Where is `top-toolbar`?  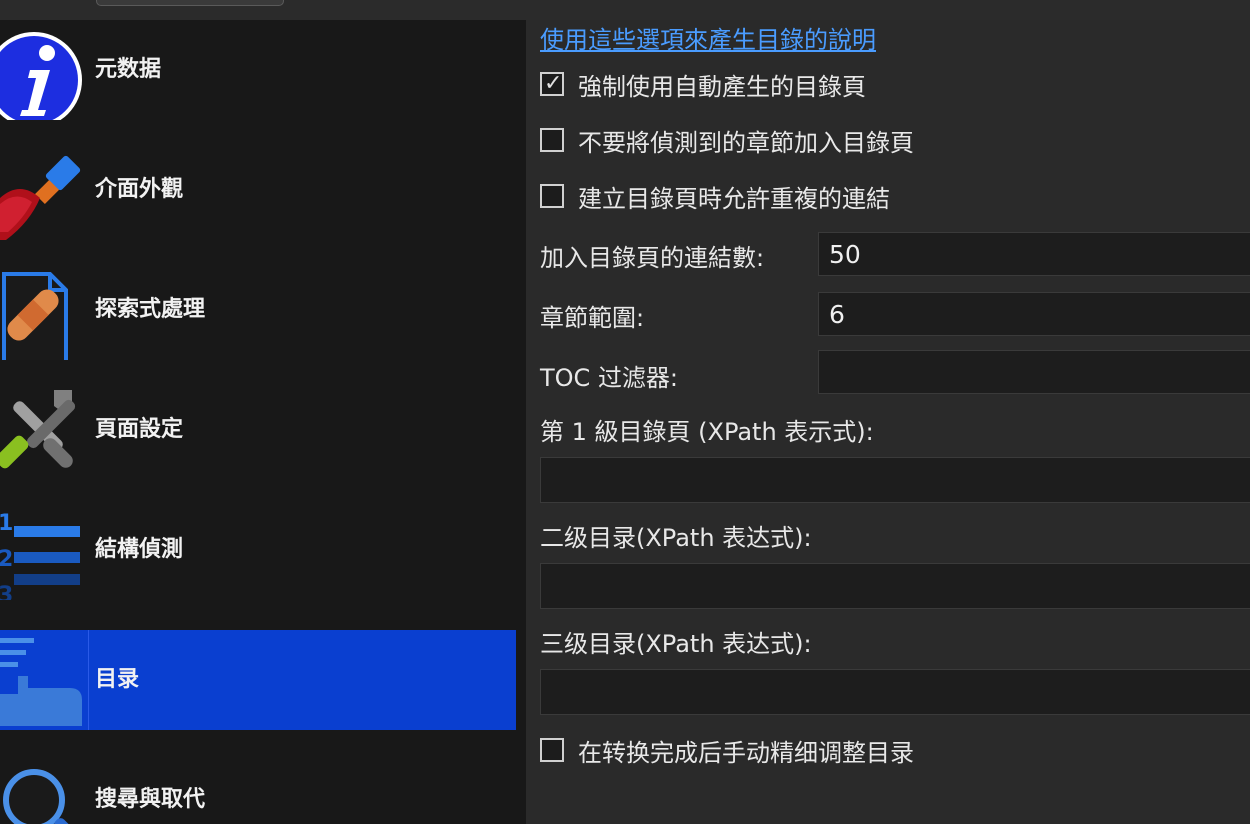
top-toolbar is located at coordinates (625, 10).